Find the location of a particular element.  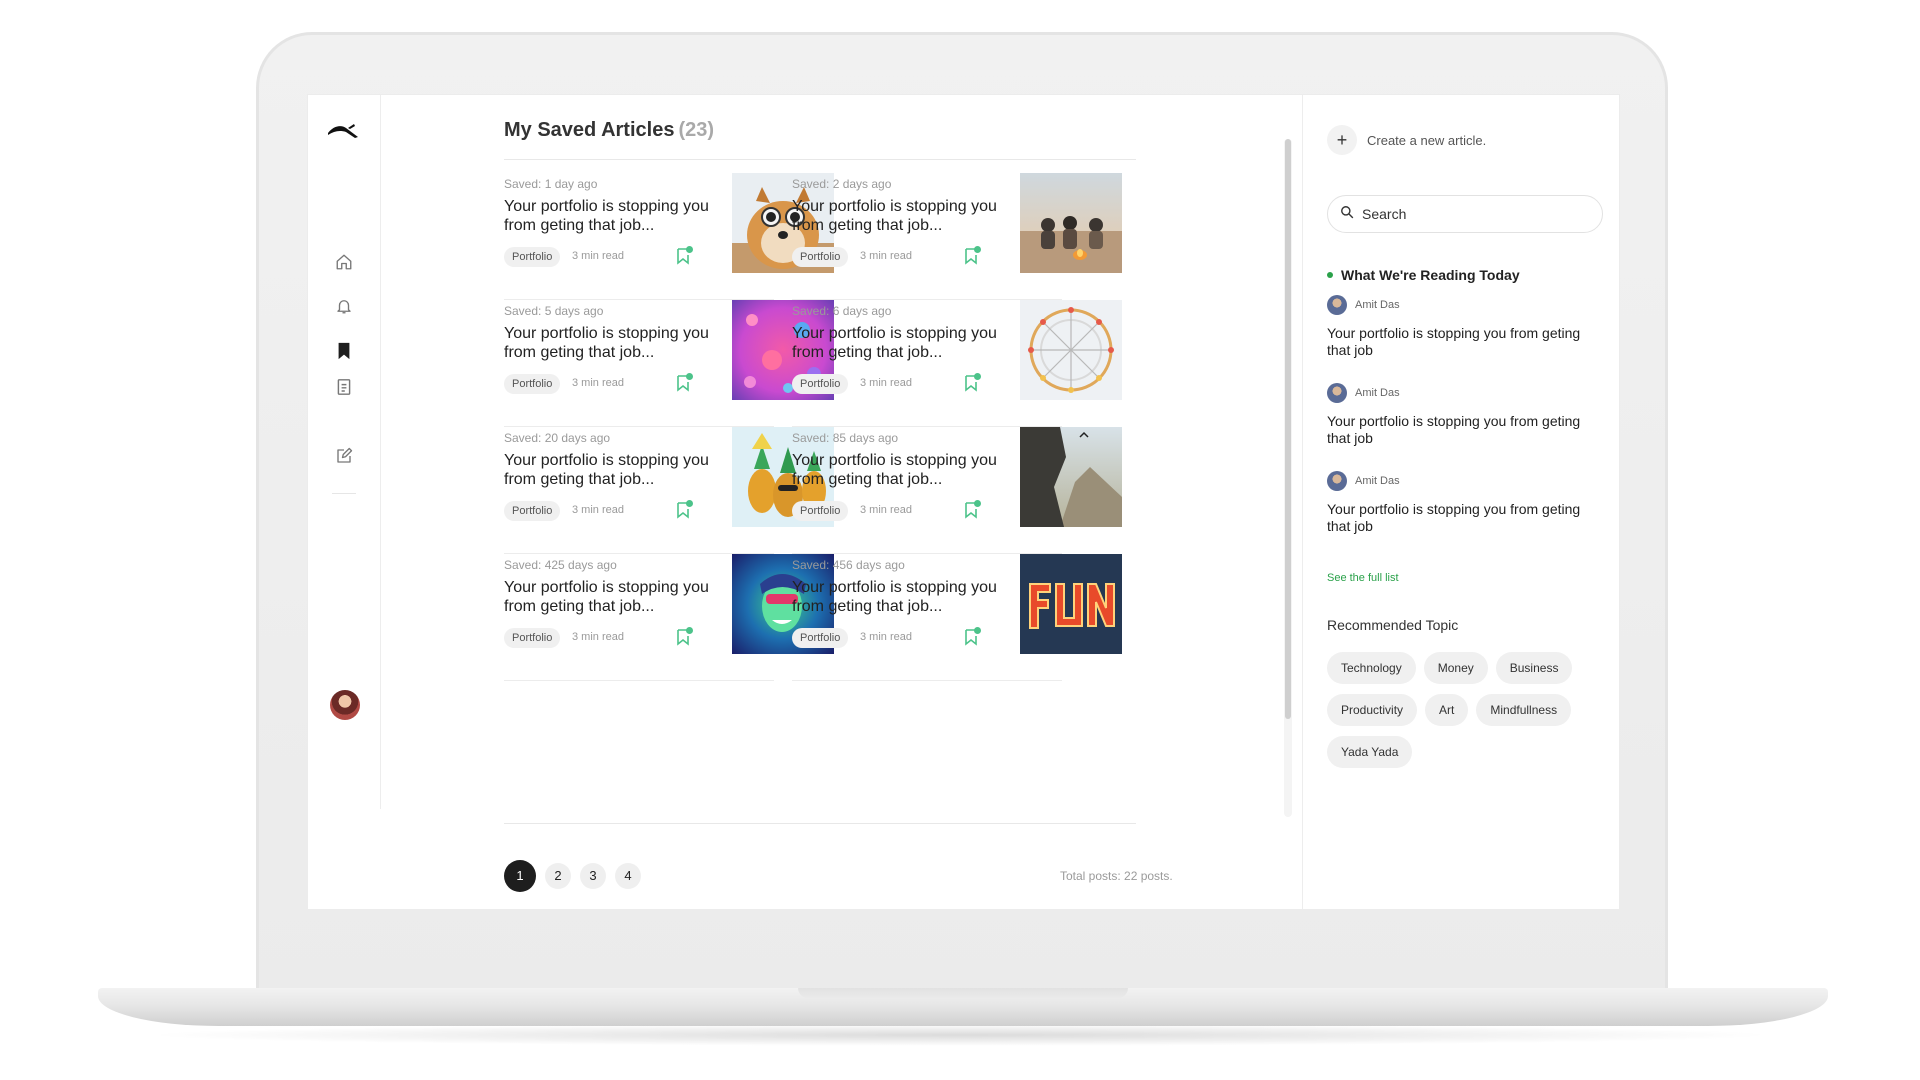

scrollbar-track is located at coordinates (1288, 478).